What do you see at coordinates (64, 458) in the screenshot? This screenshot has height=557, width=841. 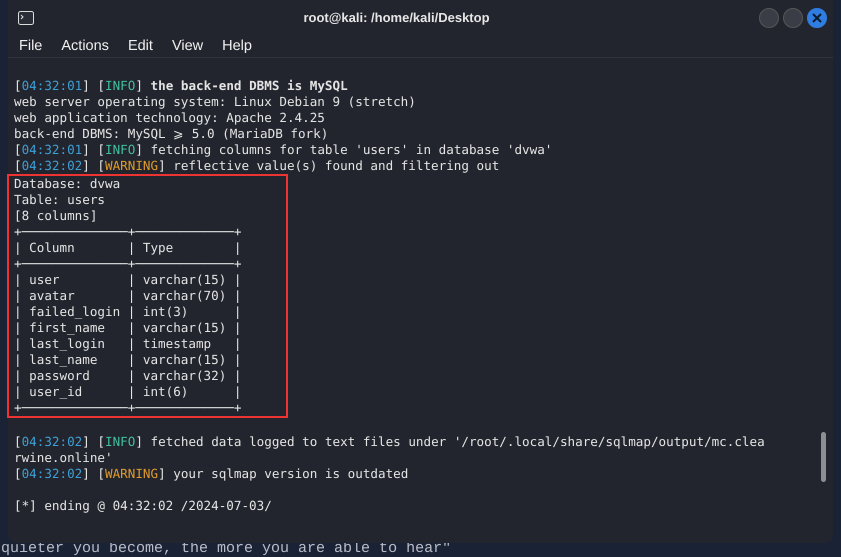 I see `terminal-line: rwine.online'` at bounding box center [64, 458].